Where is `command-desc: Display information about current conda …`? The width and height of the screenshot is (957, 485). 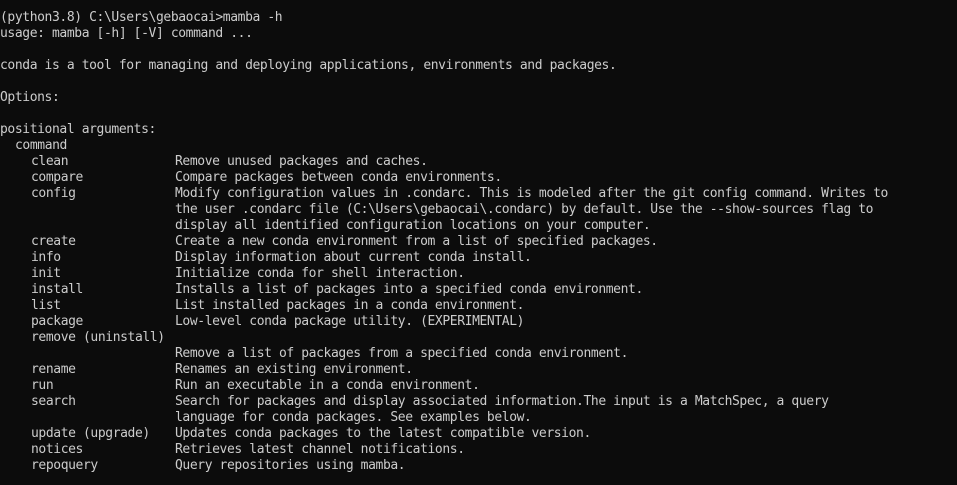 command-desc: Display information about current conda … is located at coordinates (353, 257).